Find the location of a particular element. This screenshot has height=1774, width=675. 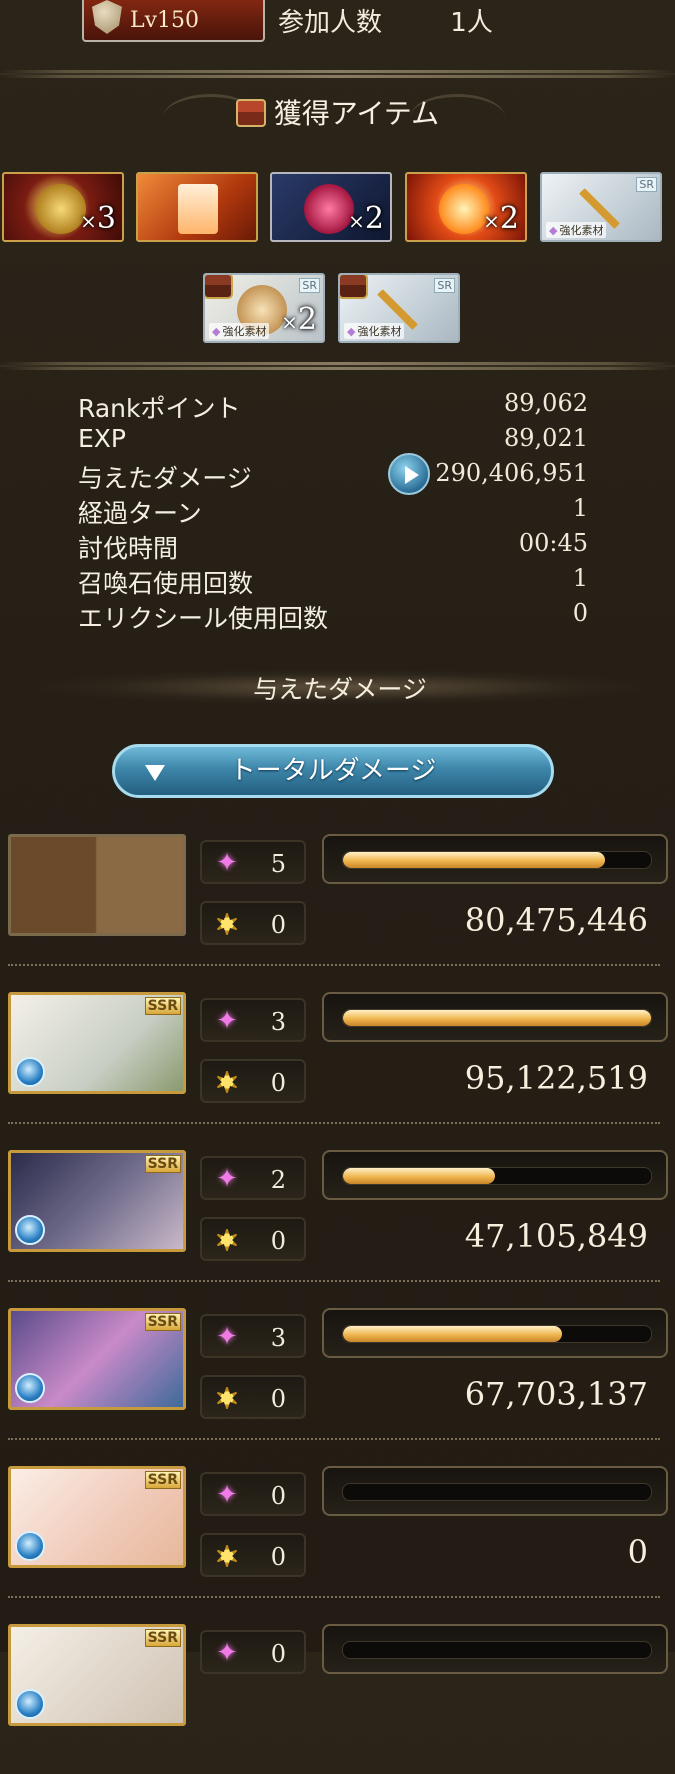

ability-count-pill: ✦ 3 is located at coordinates (253, 1336).